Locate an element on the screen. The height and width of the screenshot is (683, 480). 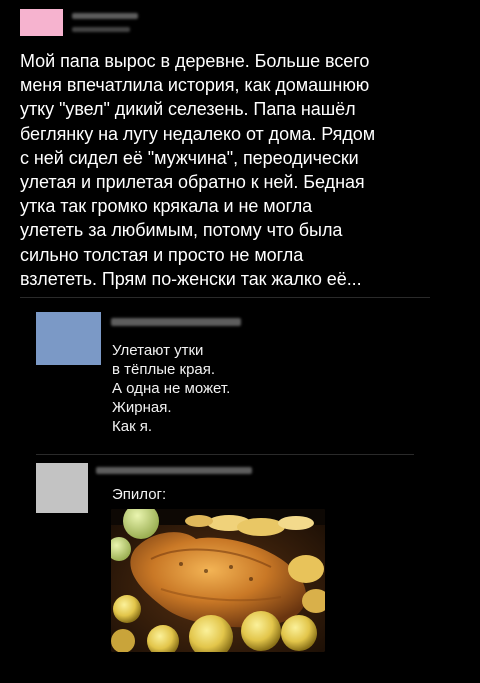
comment-divider is located at coordinates (225, 454).